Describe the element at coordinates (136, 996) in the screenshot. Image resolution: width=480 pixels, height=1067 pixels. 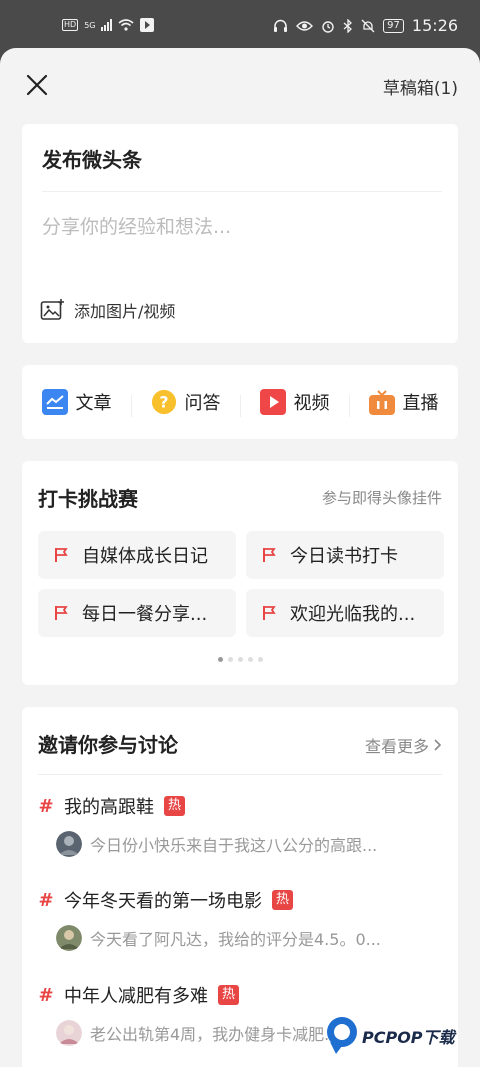
I see `topic-title: 中年人减肥有多难` at that location.